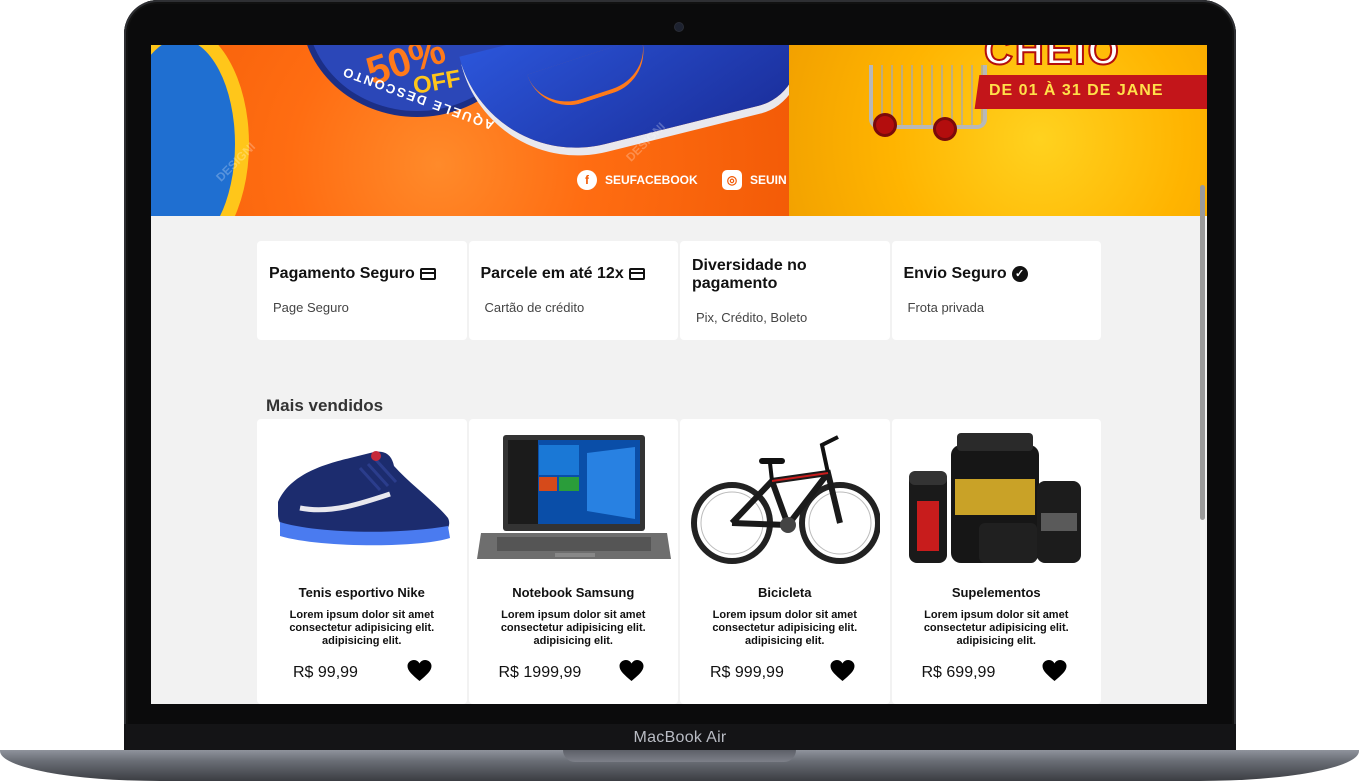 This screenshot has width=1359, height=781. What do you see at coordinates (785, 498) in the screenshot?
I see `bicycle-image` at bounding box center [785, 498].